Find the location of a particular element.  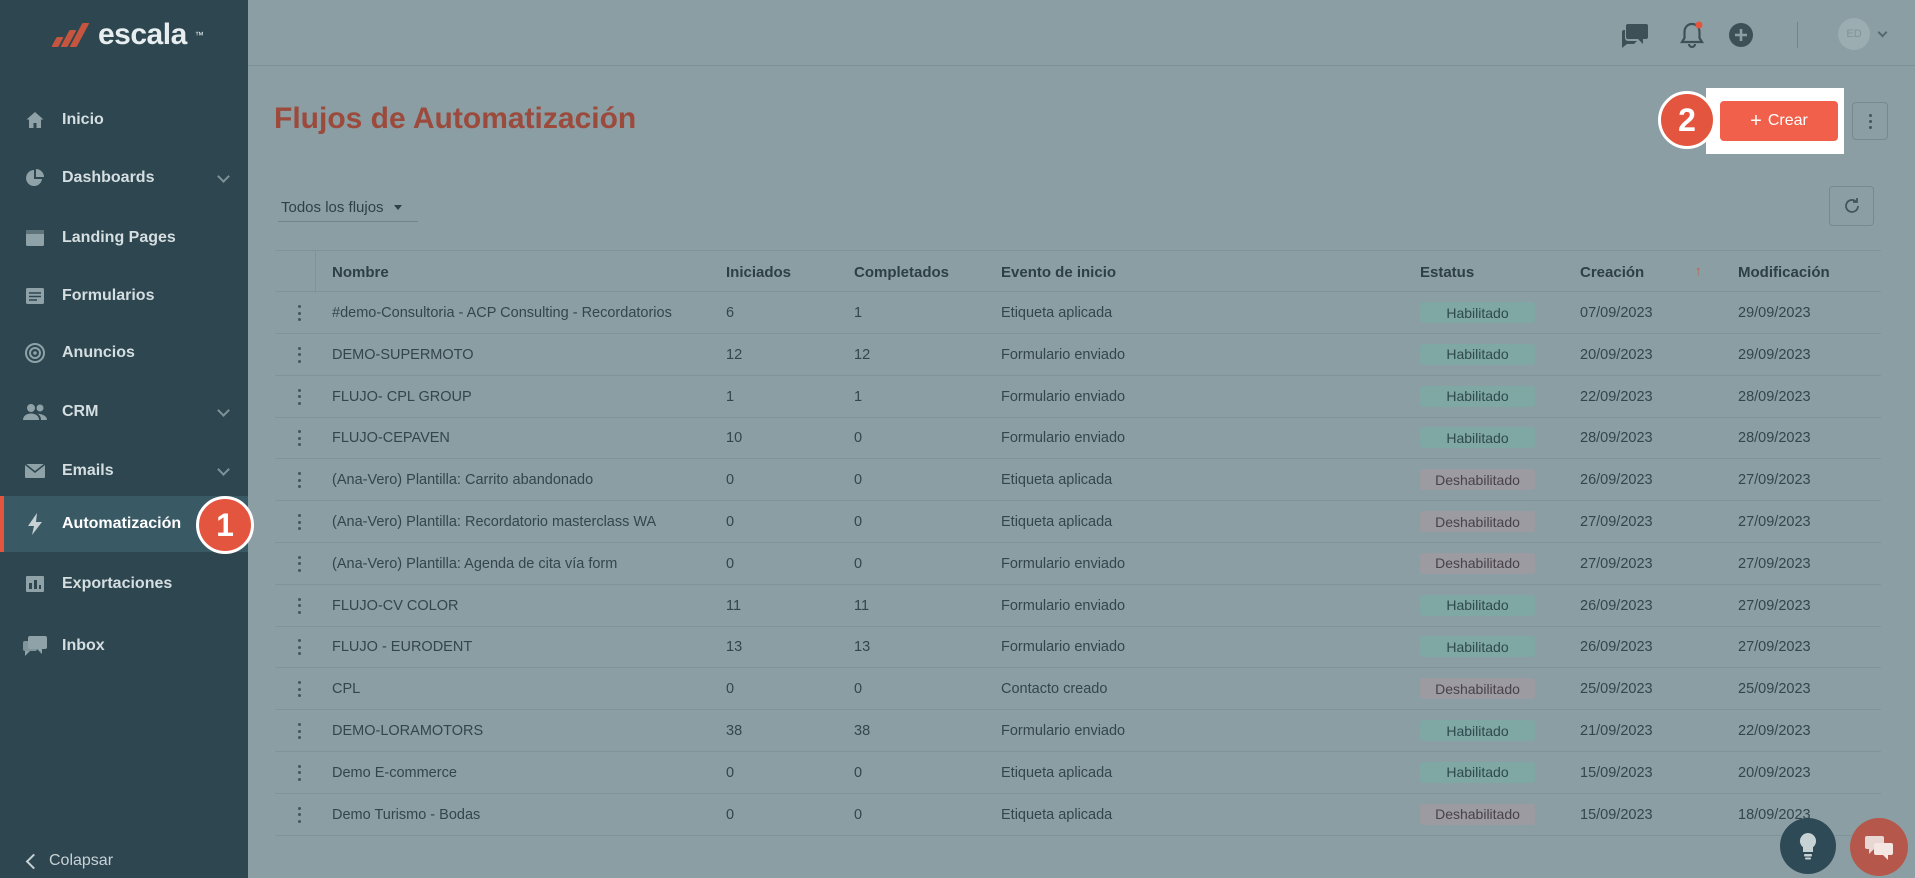

flow-name: CPL is located at coordinates (346, 689).